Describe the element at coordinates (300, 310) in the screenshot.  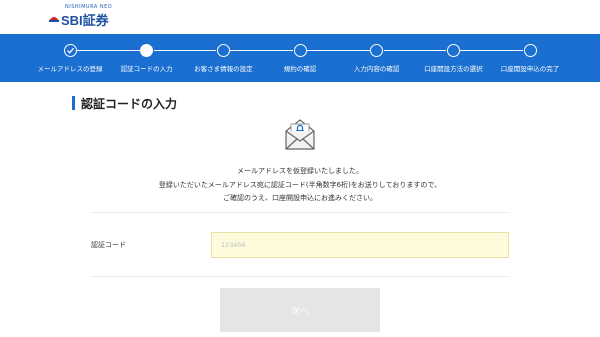
I see `next-button: 次へ` at that location.